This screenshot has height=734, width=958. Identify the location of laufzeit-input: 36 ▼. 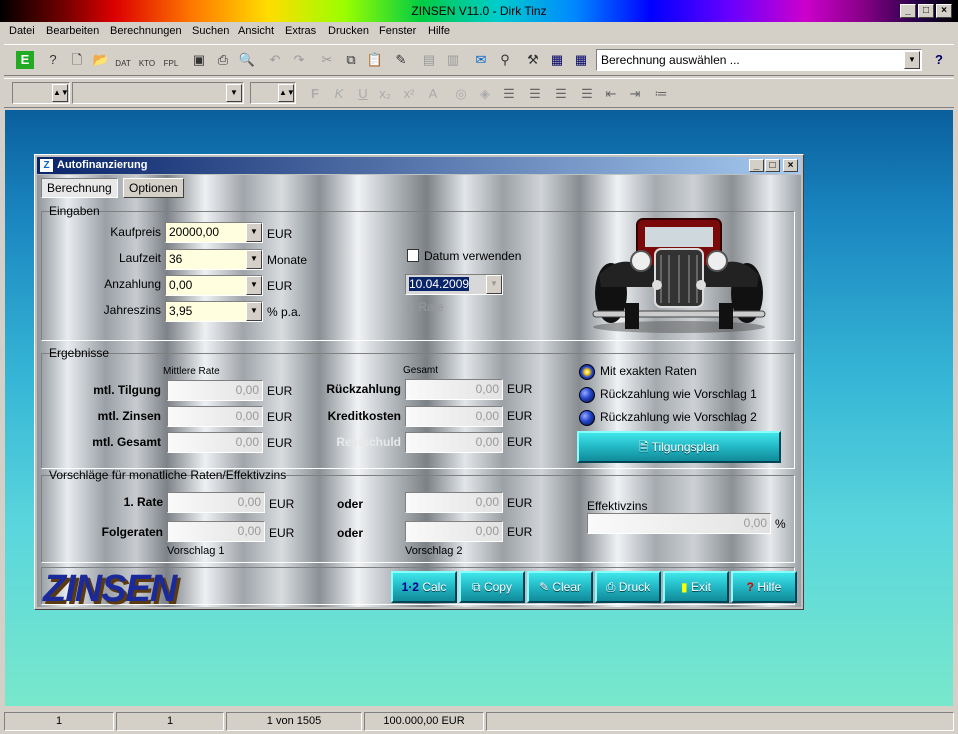
(214, 259).